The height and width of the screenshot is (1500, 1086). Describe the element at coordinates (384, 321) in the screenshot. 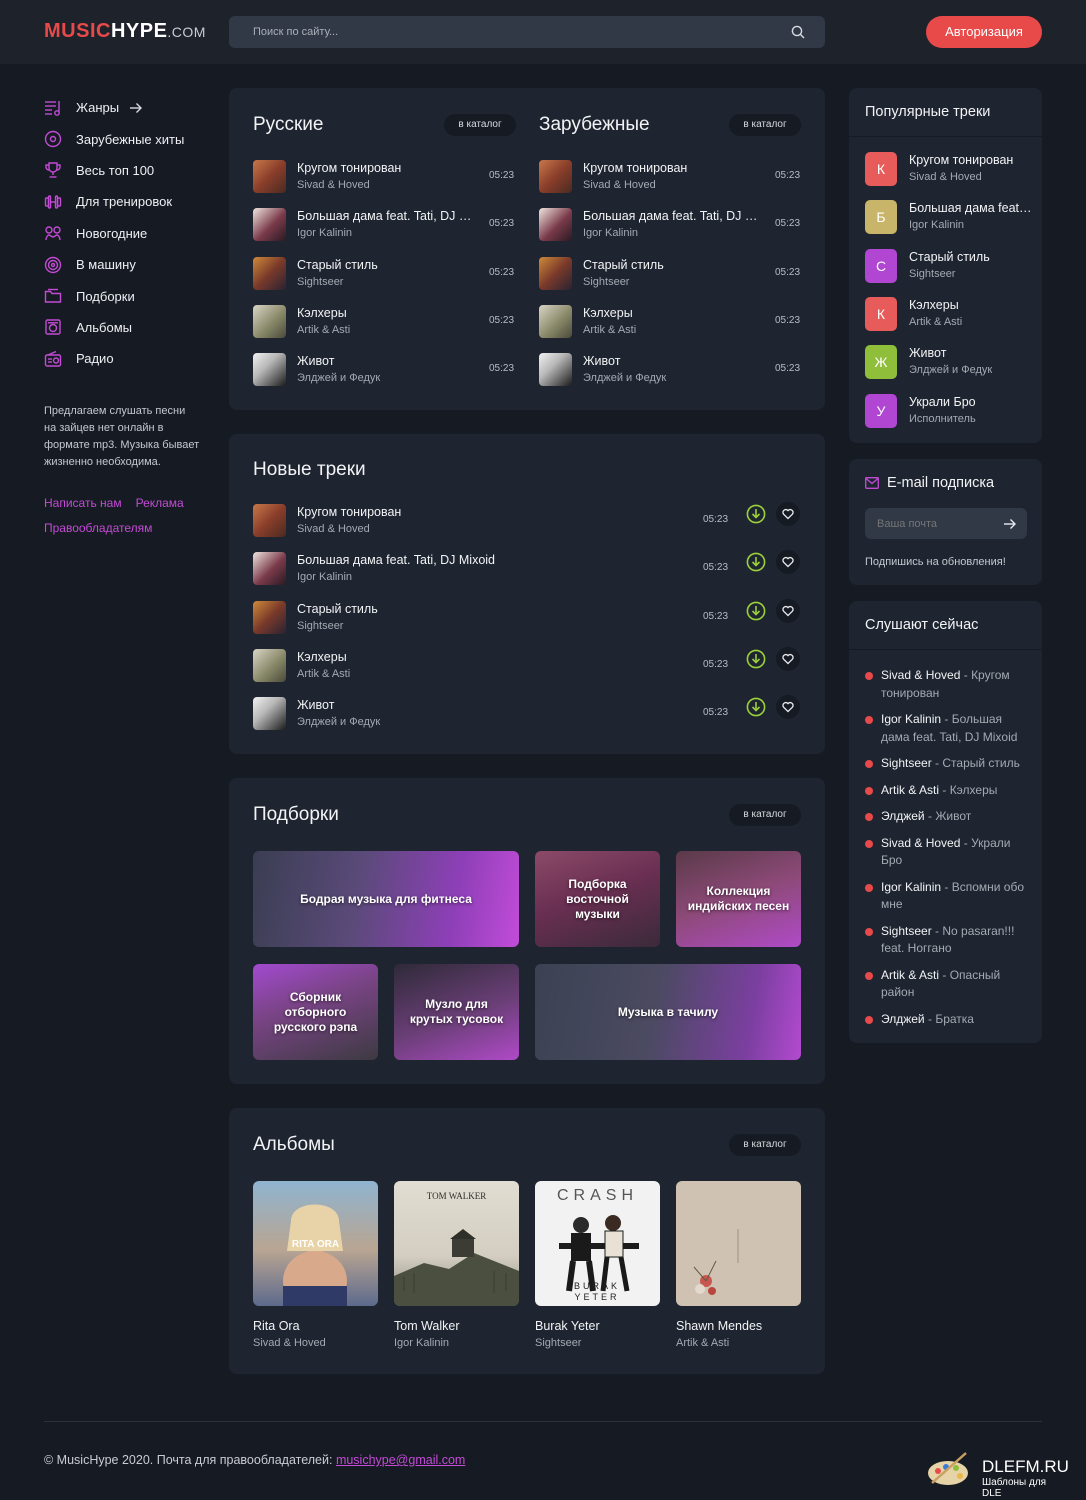

I see `track-row: Кэлхеры Artik & Asti 05:23` at that location.